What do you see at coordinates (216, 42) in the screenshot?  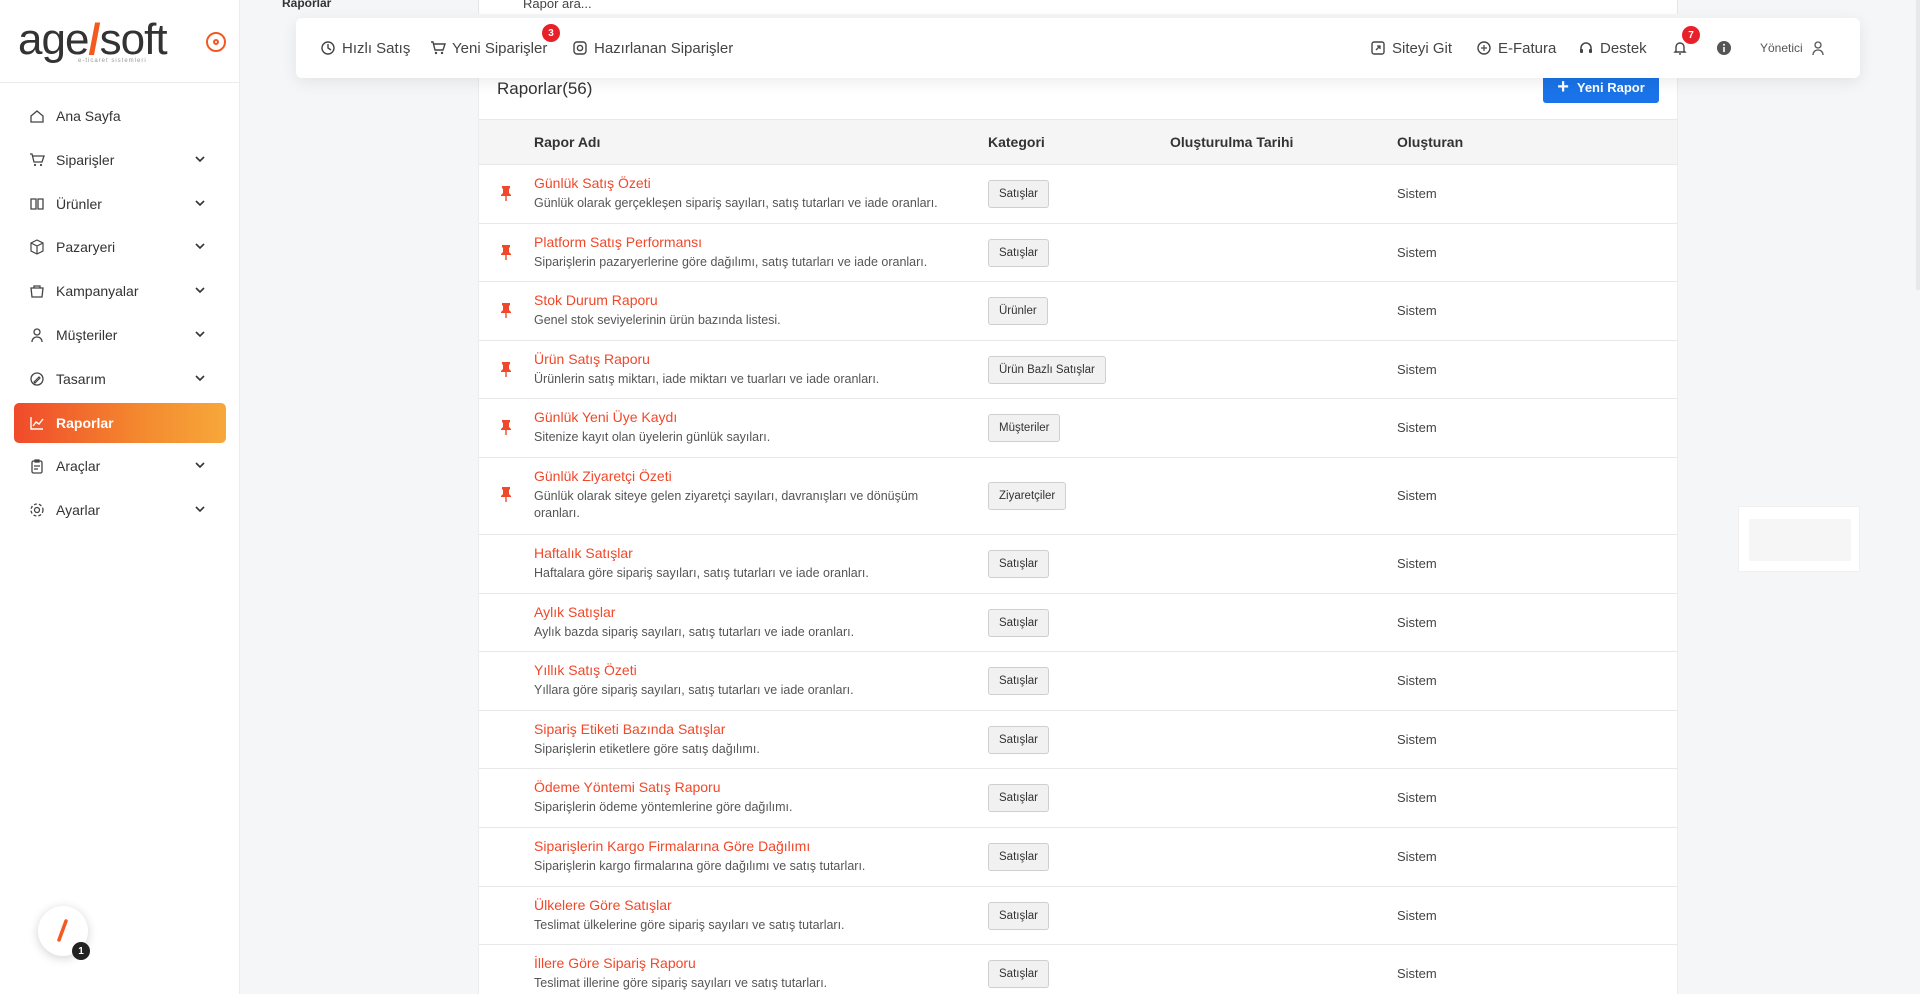 I see `sidebar-toggle-icon` at bounding box center [216, 42].